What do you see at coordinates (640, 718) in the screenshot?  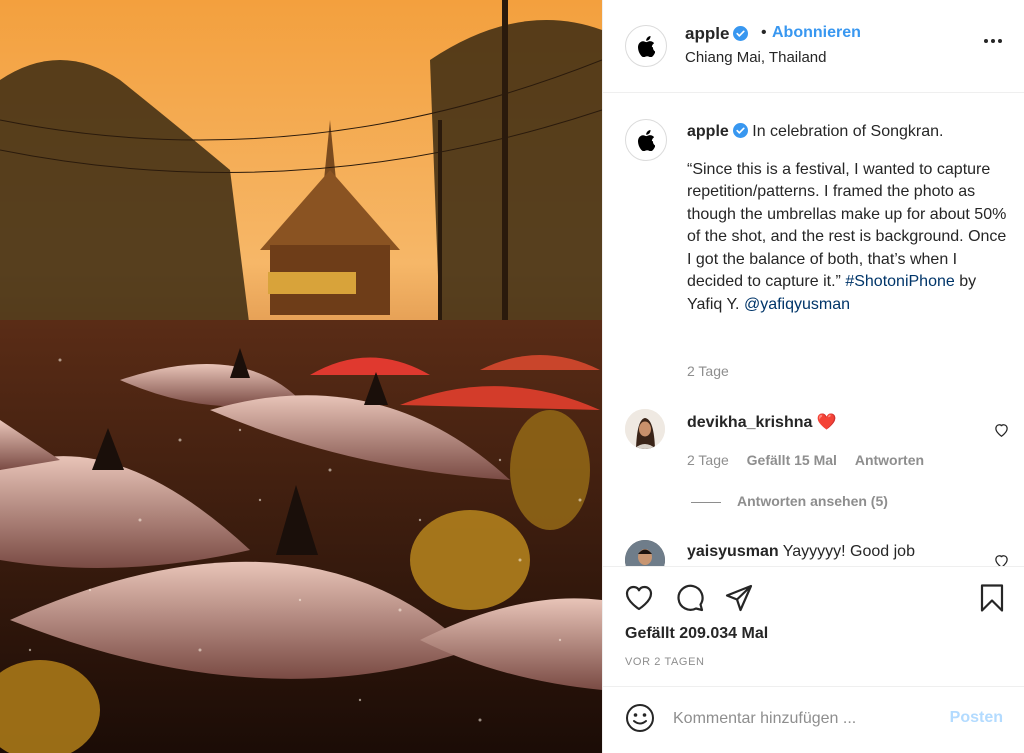 I see `emoji-icon` at bounding box center [640, 718].